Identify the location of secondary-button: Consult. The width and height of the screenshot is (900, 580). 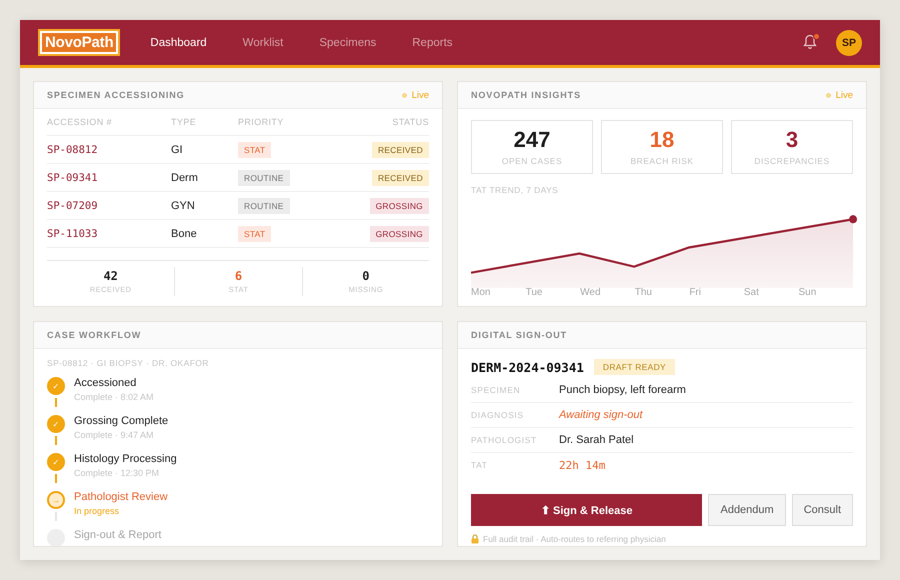
(822, 510).